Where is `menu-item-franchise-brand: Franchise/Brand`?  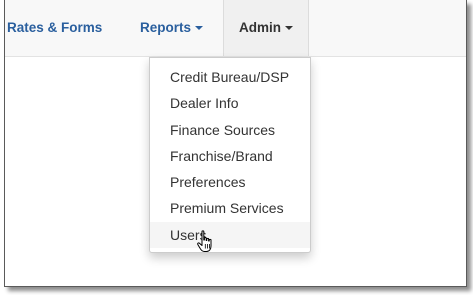 menu-item-franchise-brand: Franchise/Brand is located at coordinates (230, 156).